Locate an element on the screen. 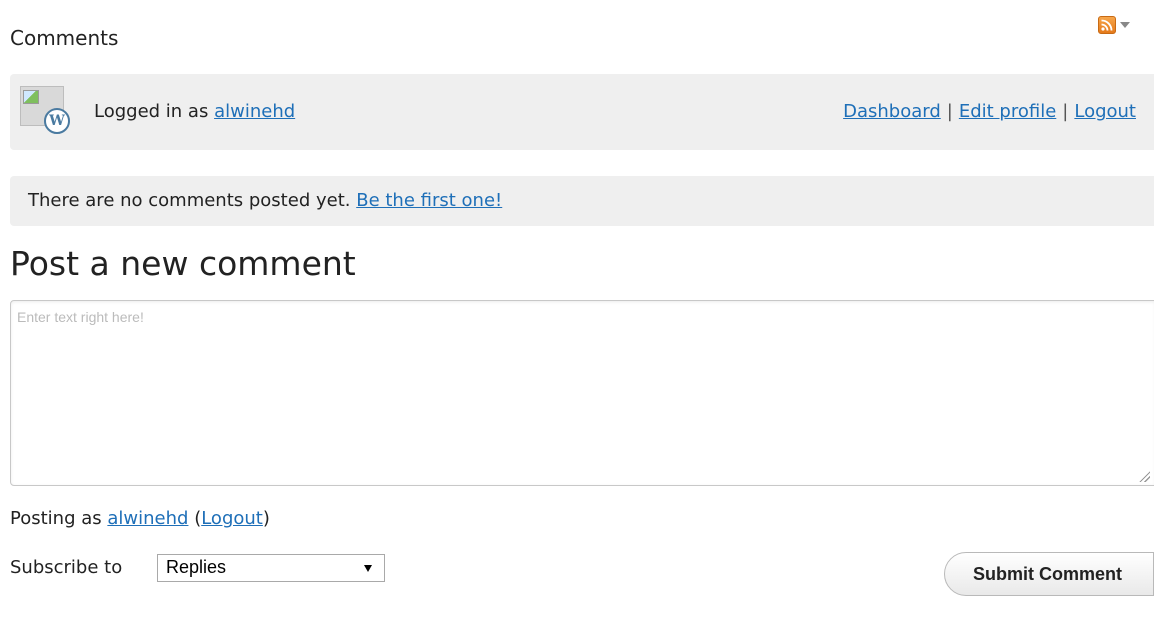 The width and height of the screenshot is (1154, 628). rss-subscribe-menu is located at coordinates (1122, 25).